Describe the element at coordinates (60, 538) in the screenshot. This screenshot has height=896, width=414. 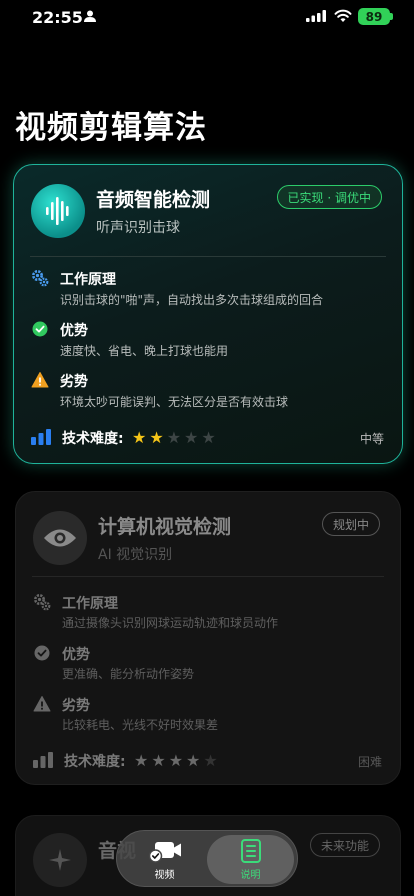
I see `eye-icon` at that location.